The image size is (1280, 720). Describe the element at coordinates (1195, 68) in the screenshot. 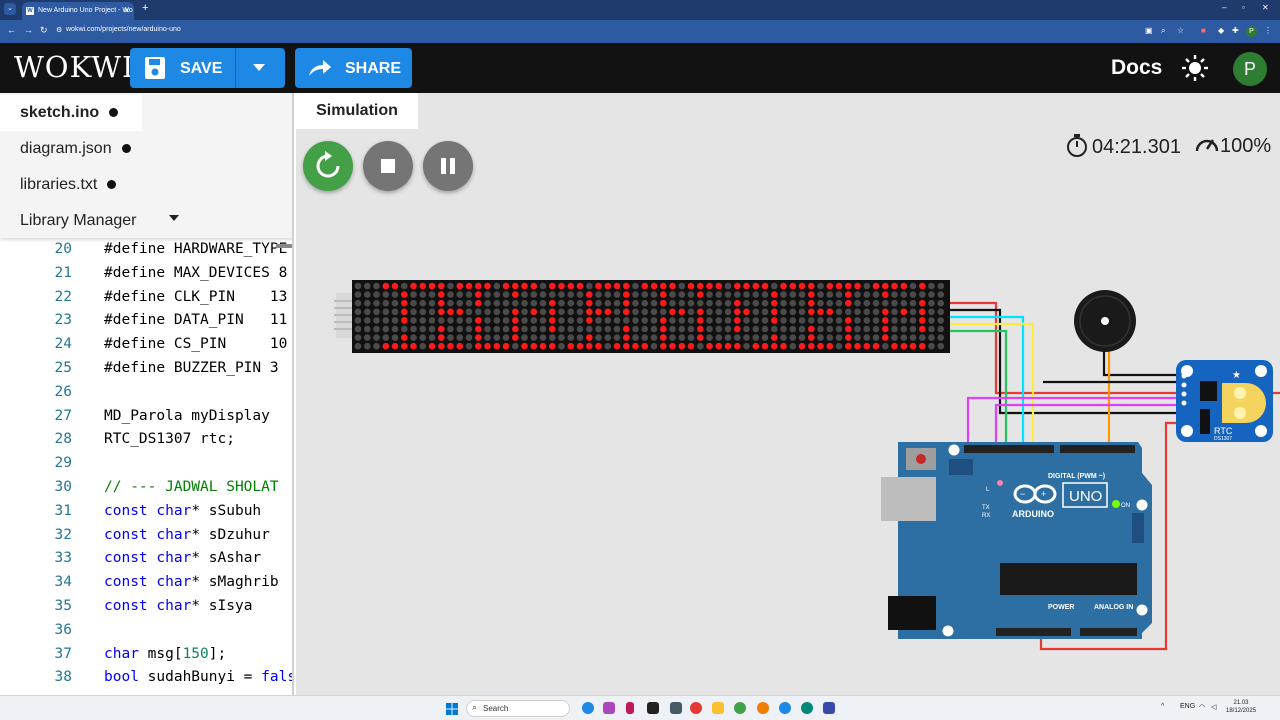

I see `theme-toggle-sun-icon` at that location.